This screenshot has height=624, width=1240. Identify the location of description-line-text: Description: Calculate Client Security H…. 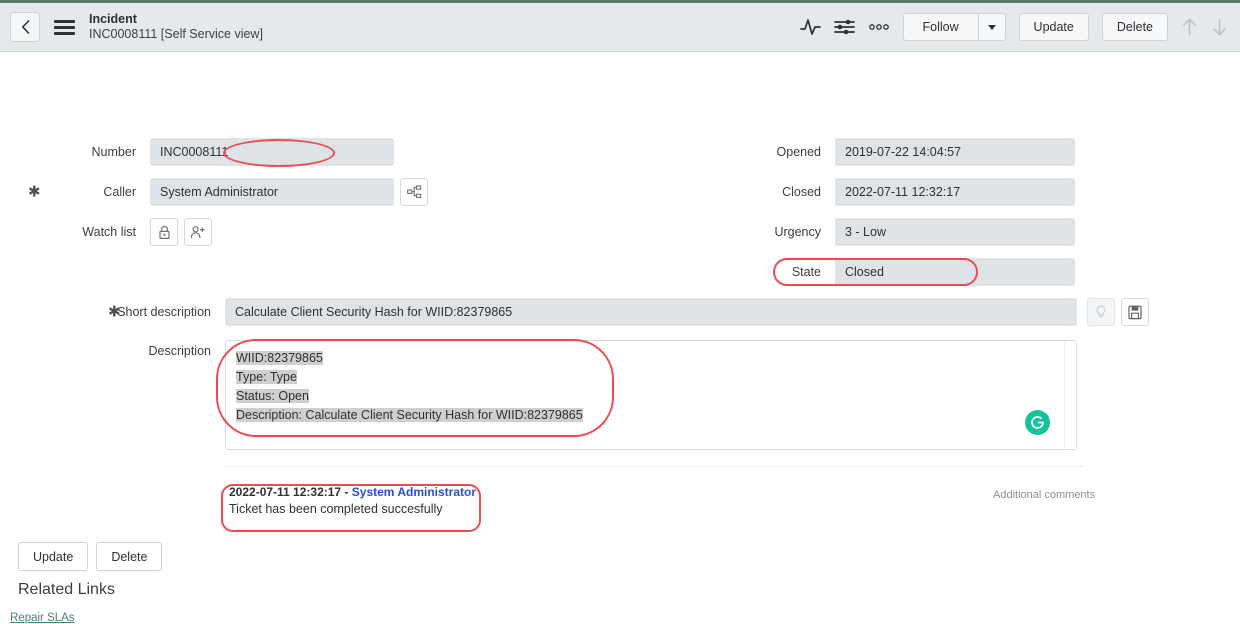
(409, 415).